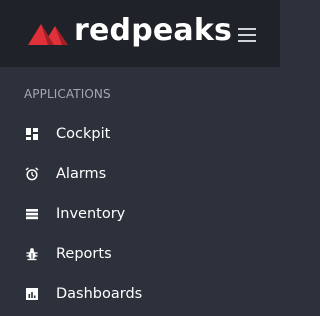 The height and width of the screenshot is (316, 320). I want to click on brand-logo: redpeaks, so click(130, 33).